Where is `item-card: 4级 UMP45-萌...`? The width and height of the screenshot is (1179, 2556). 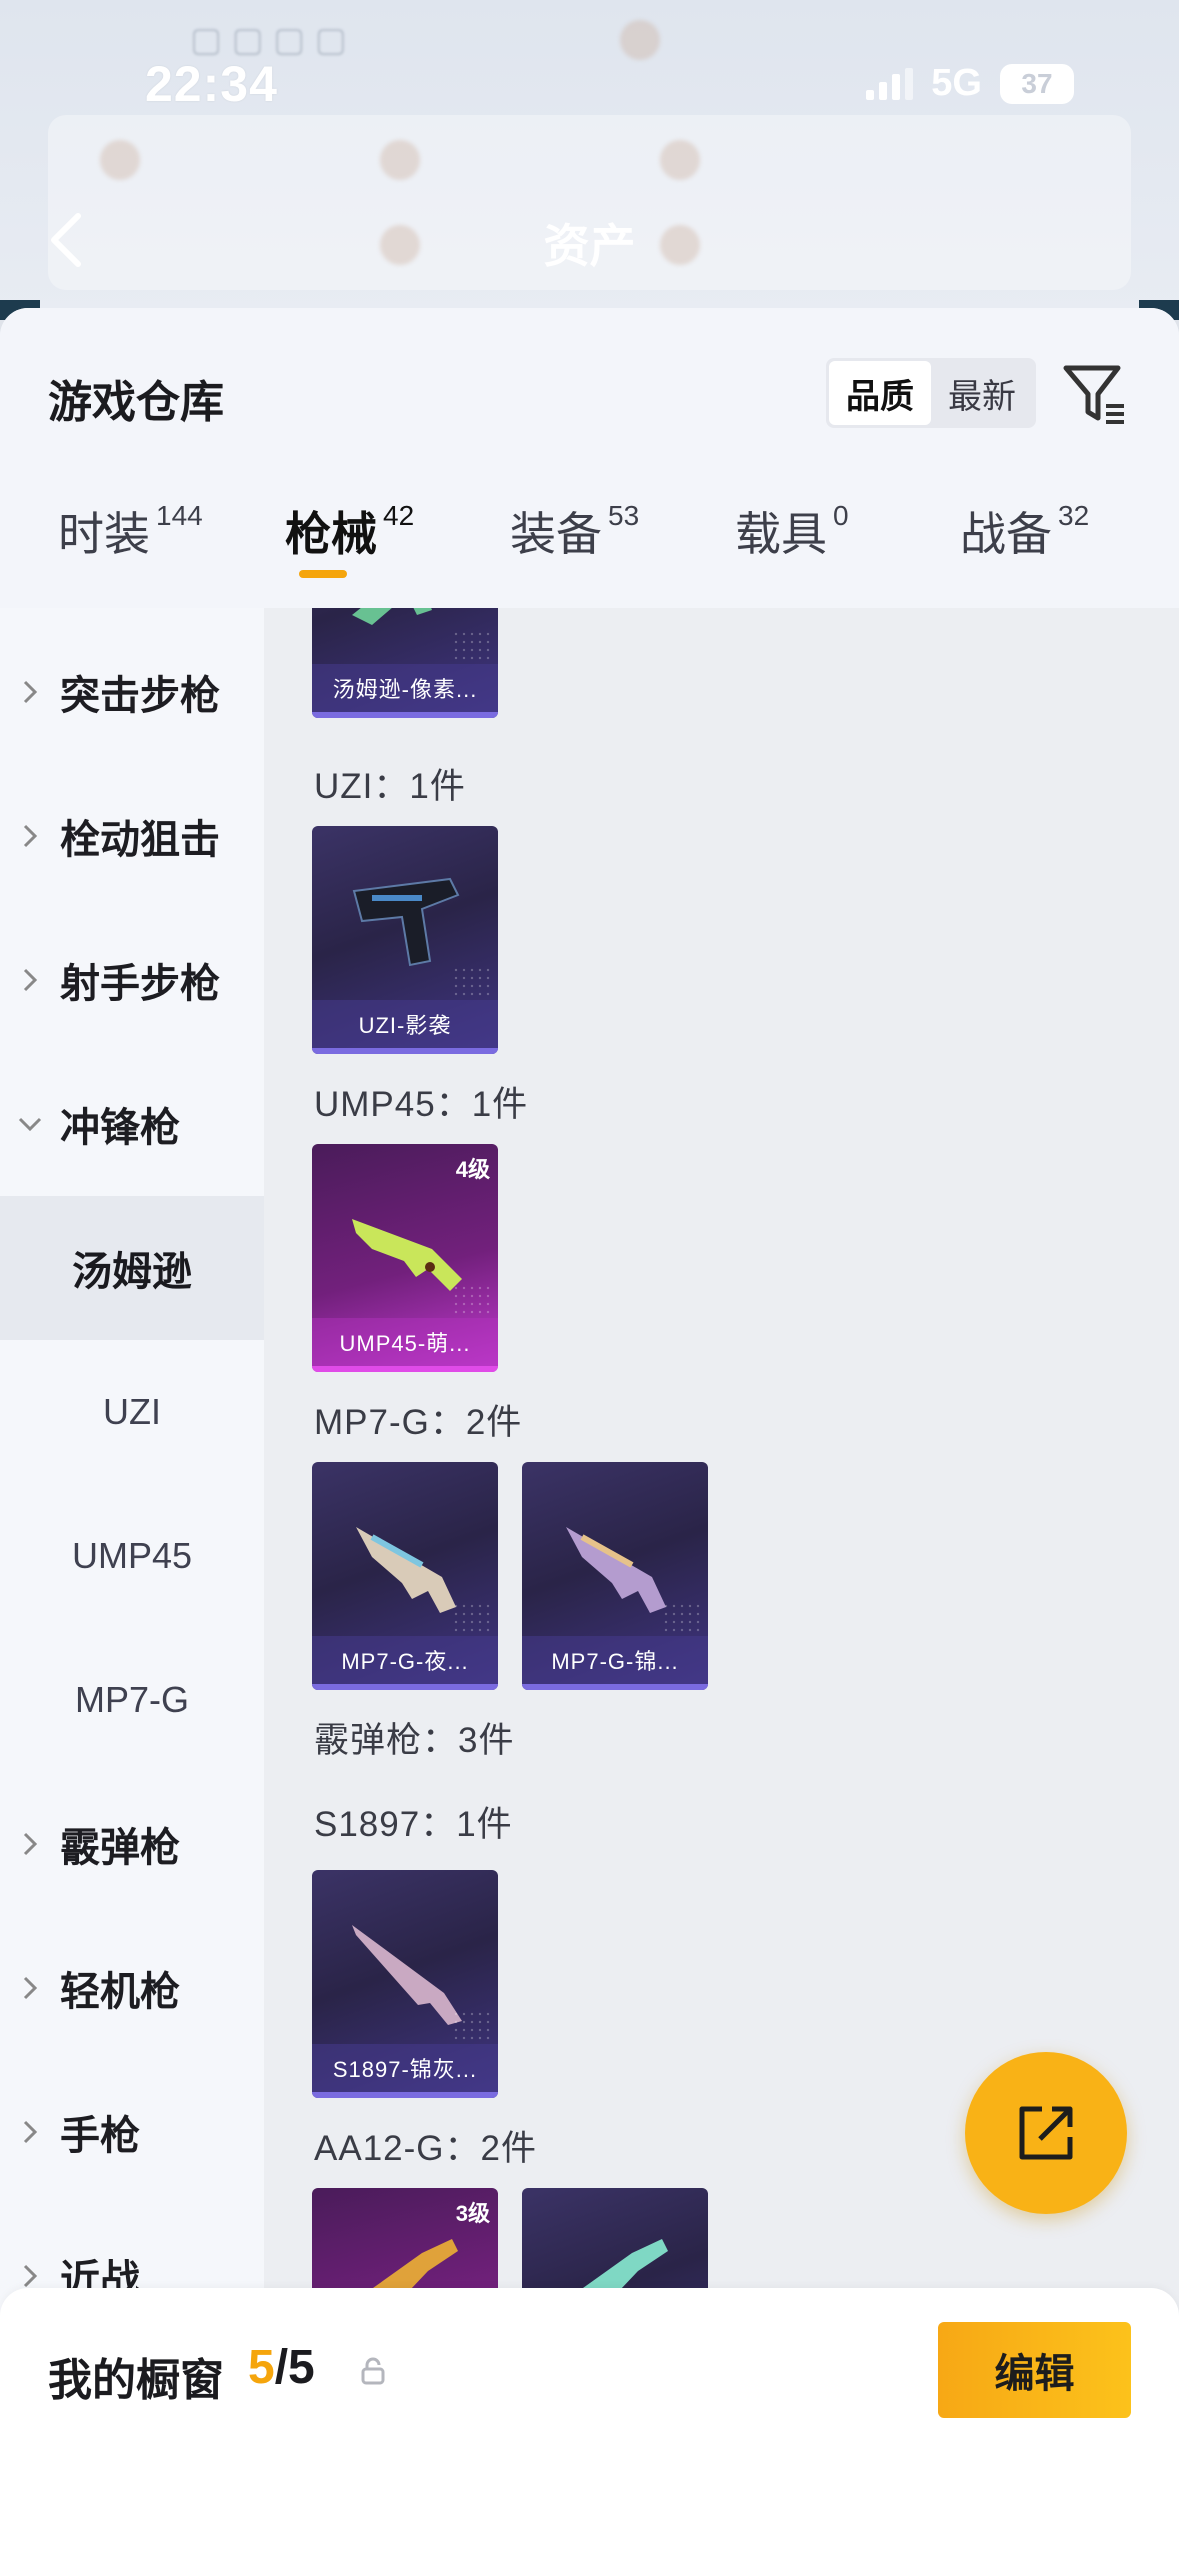 item-card: 4级 UMP45-萌... is located at coordinates (405, 1258).